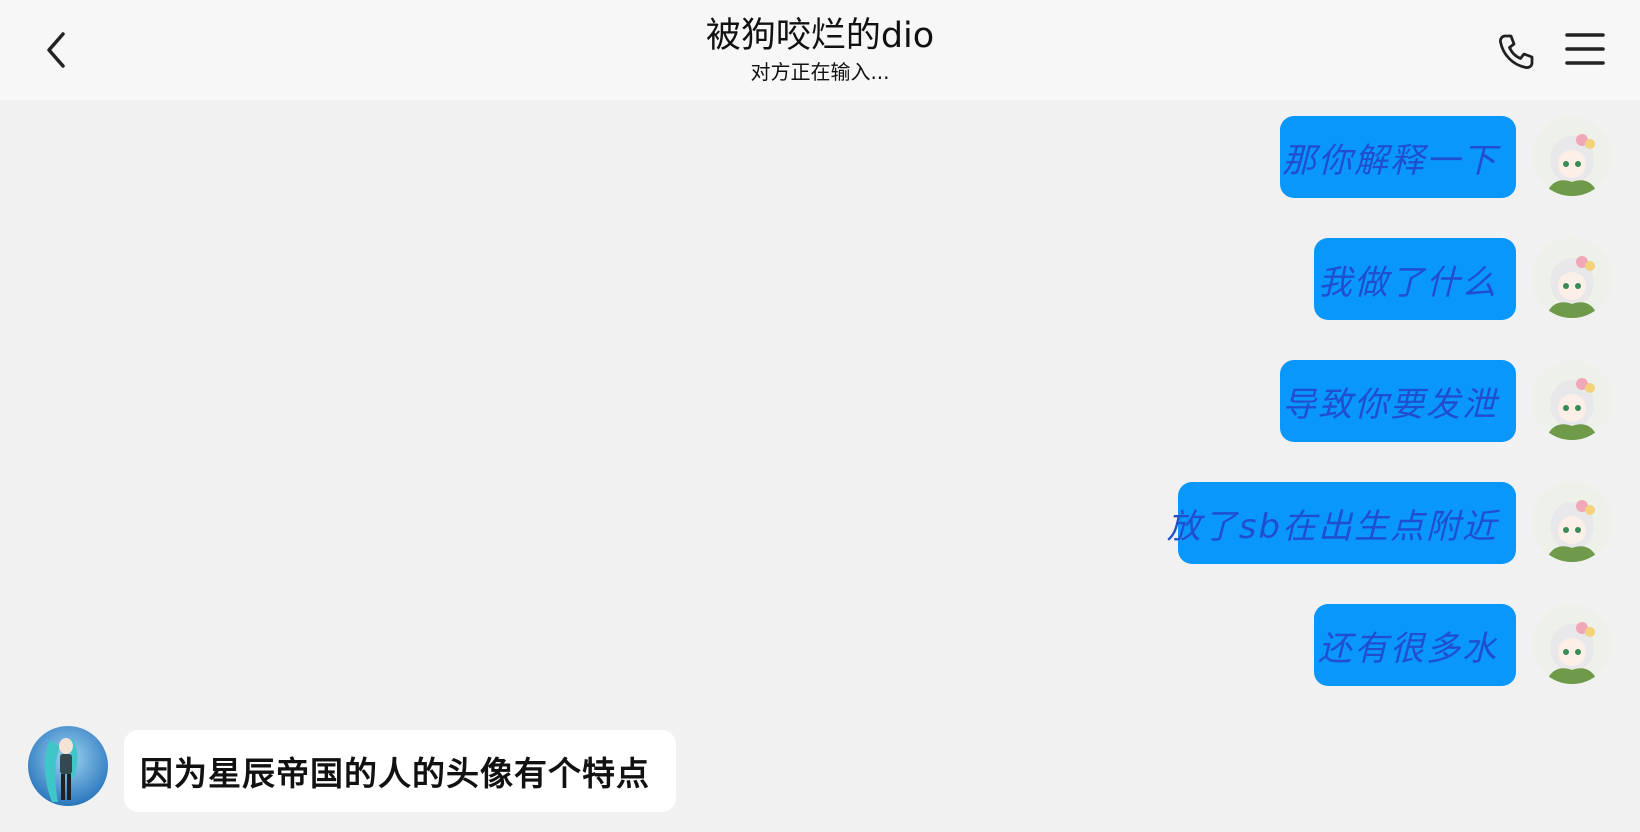  I want to click on outgoing-message-bubble: 还有很多水, so click(1415, 645).